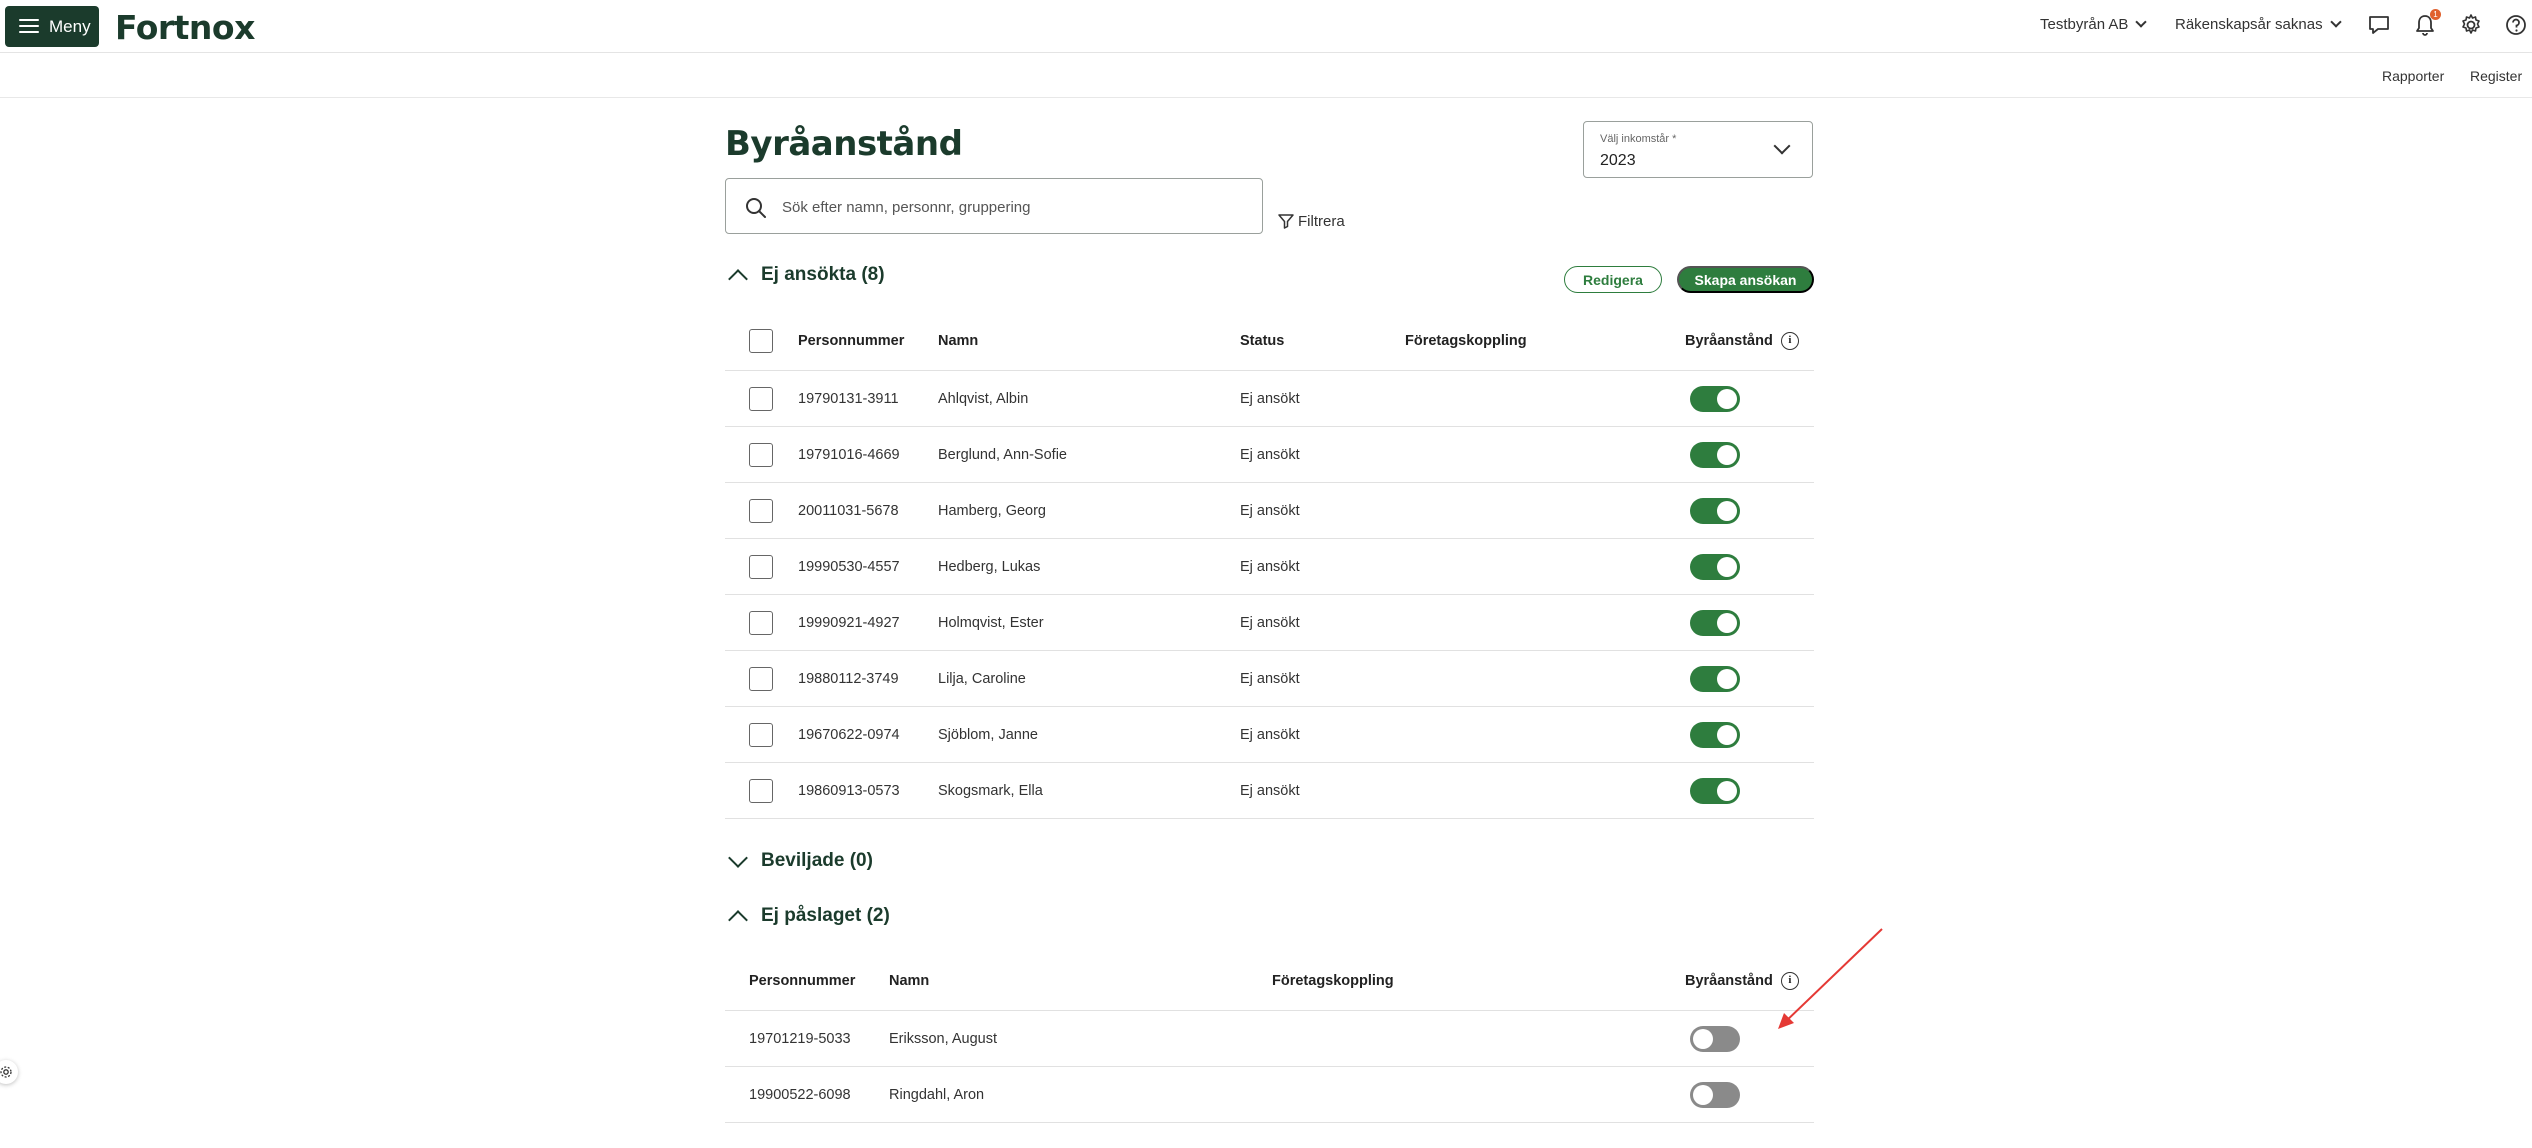 This screenshot has height=1148, width=2532. Describe the element at coordinates (849, 622) in the screenshot. I see `personnummer-cell: 19990921-4927` at that location.